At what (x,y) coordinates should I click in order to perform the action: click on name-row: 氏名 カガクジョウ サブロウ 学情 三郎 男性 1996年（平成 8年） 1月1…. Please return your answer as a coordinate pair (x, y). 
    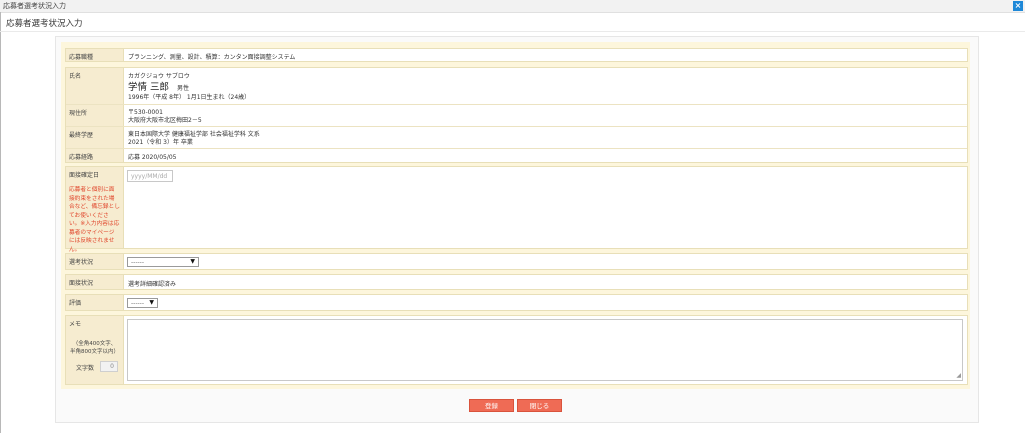
    Looking at the image, I should click on (516, 86).